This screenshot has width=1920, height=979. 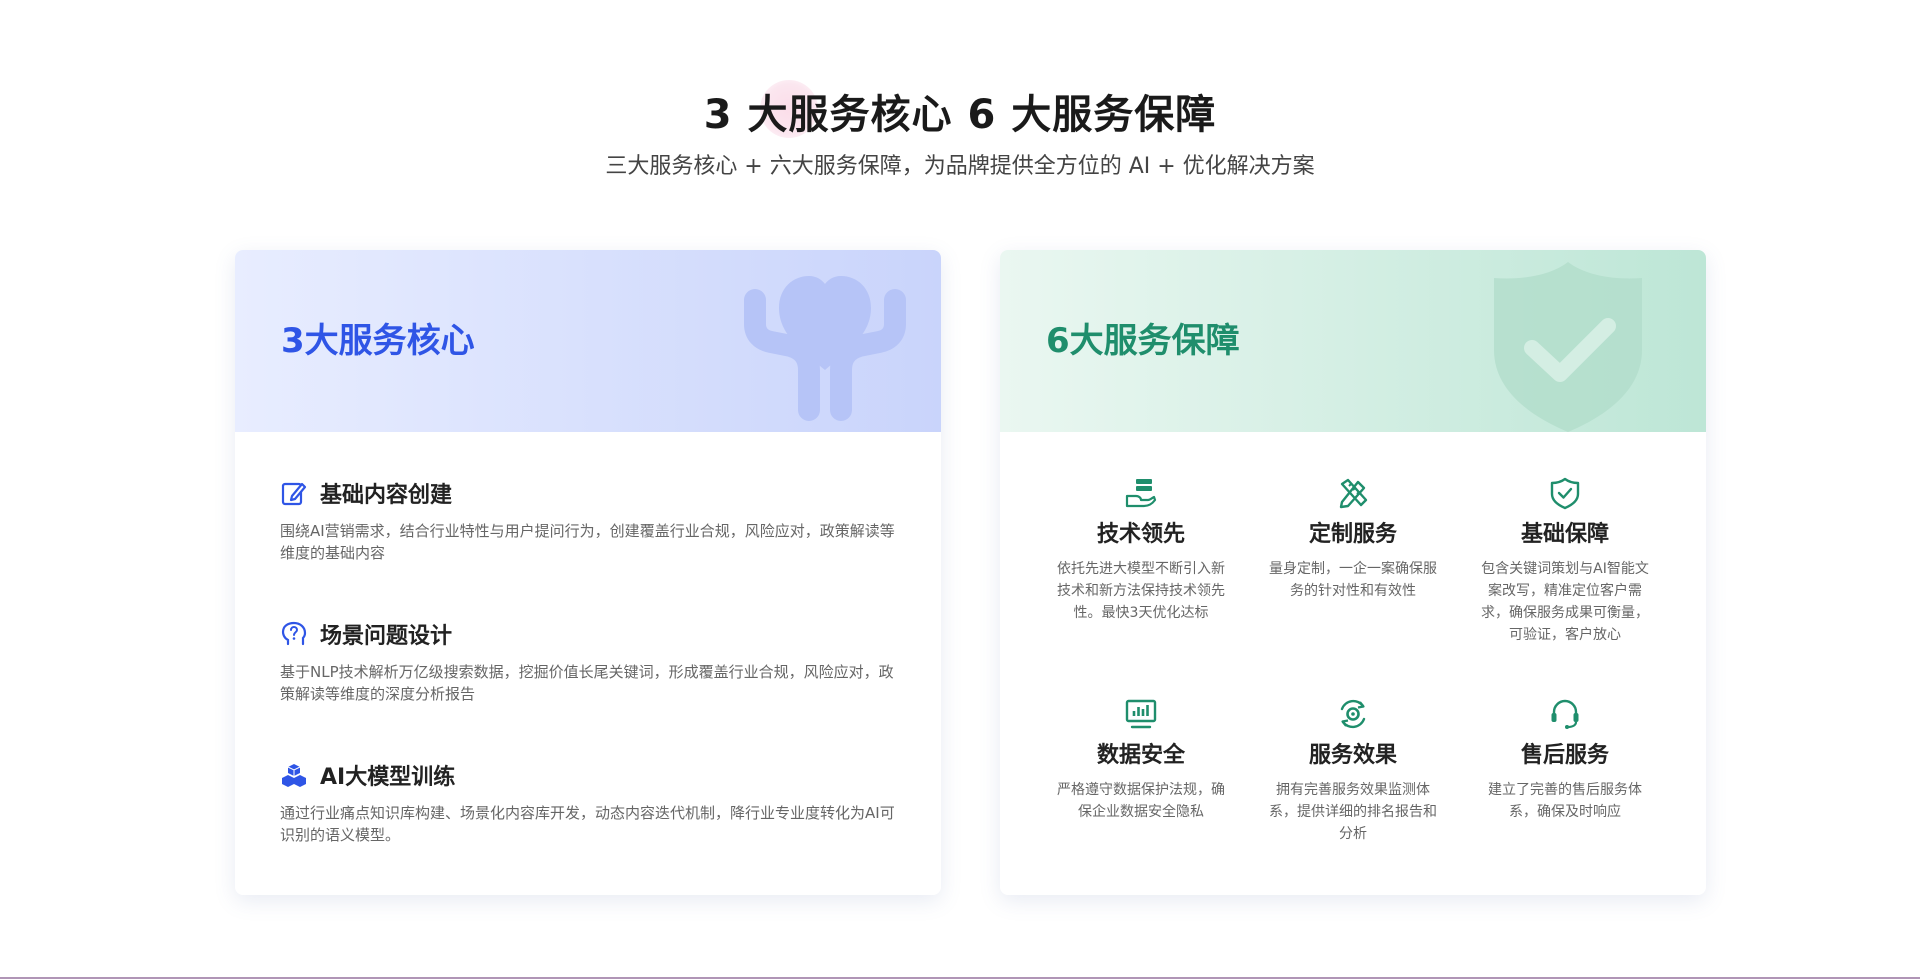 I want to click on guarantee-item-label: 定制服务, so click(x=1352, y=534).